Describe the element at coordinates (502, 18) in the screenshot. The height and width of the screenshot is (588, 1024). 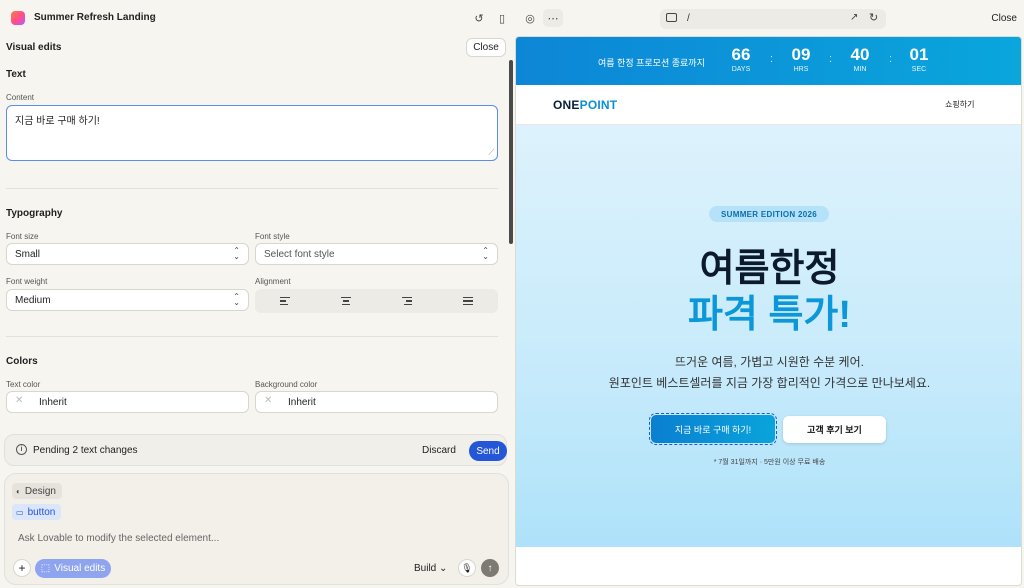
I see `sidebar-toggle-icon: ▯` at that location.